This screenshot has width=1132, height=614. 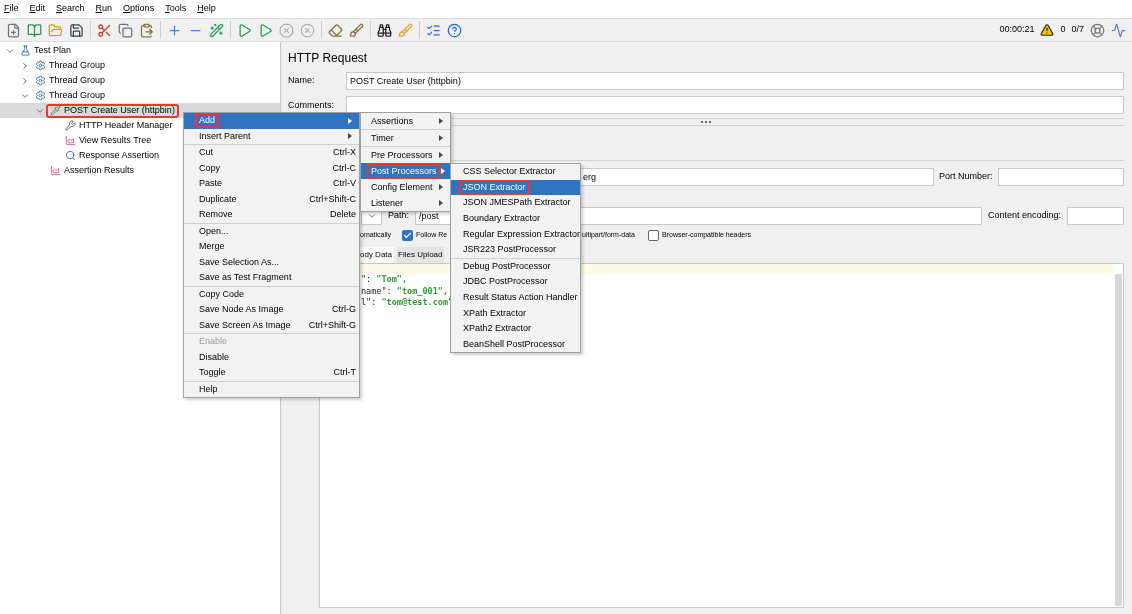 What do you see at coordinates (407, 303) in the screenshot?
I see `code-line: l": "tom@test.com"` at bounding box center [407, 303].